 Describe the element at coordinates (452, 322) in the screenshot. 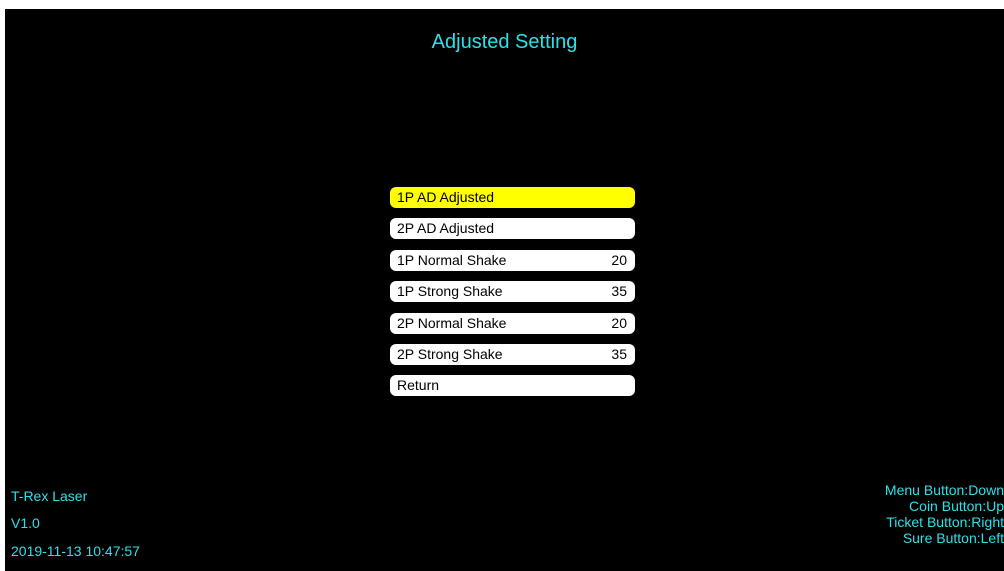

I see `menu-item-label: 2P Normal Shake` at that location.